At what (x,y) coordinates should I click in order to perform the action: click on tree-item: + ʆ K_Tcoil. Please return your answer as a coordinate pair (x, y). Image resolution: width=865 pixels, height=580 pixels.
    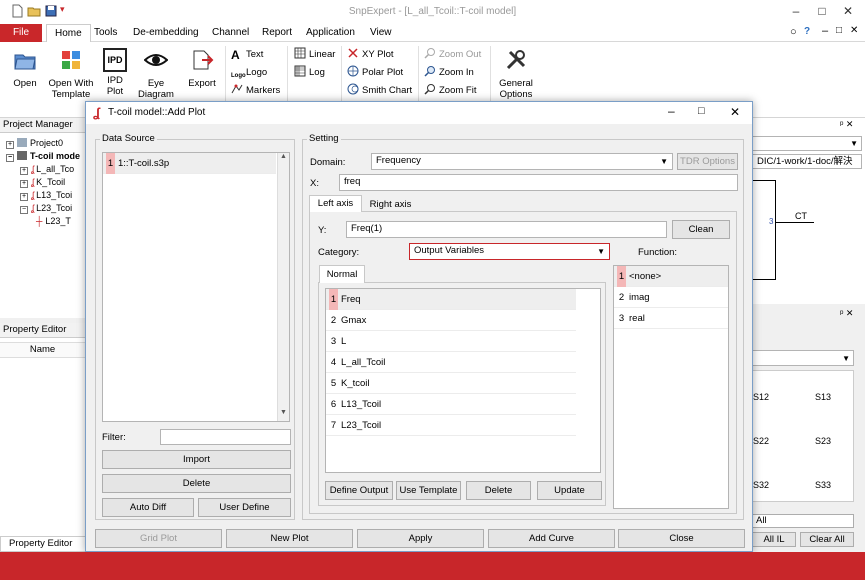
    Looking at the image, I should click on (45, 182).